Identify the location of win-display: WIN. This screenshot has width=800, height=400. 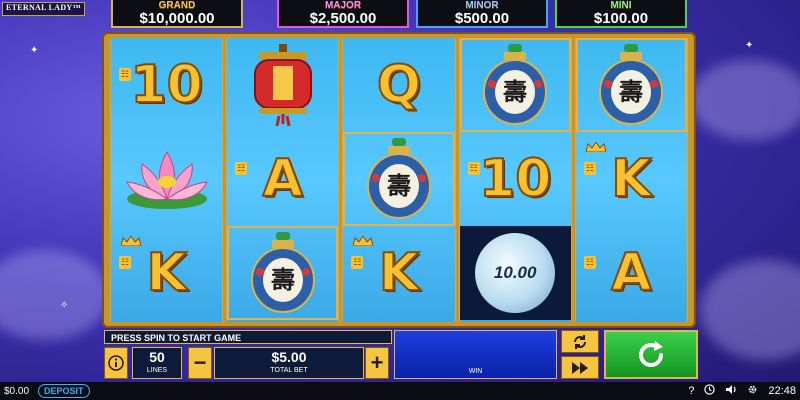
(475, 354).